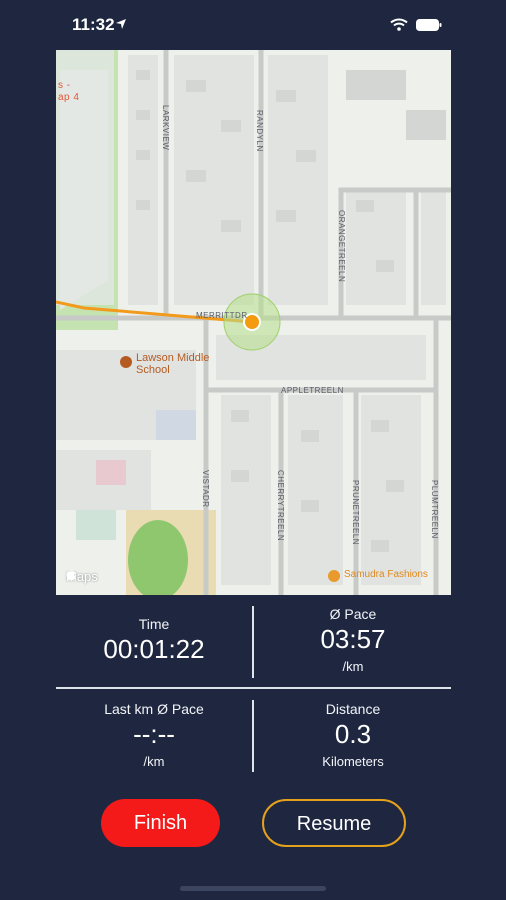 This screenshot has height=900, width=506. Describe the element at coordinates (69, 97) in the screenshot. I see `map-edge-label: ap 4` at that location.